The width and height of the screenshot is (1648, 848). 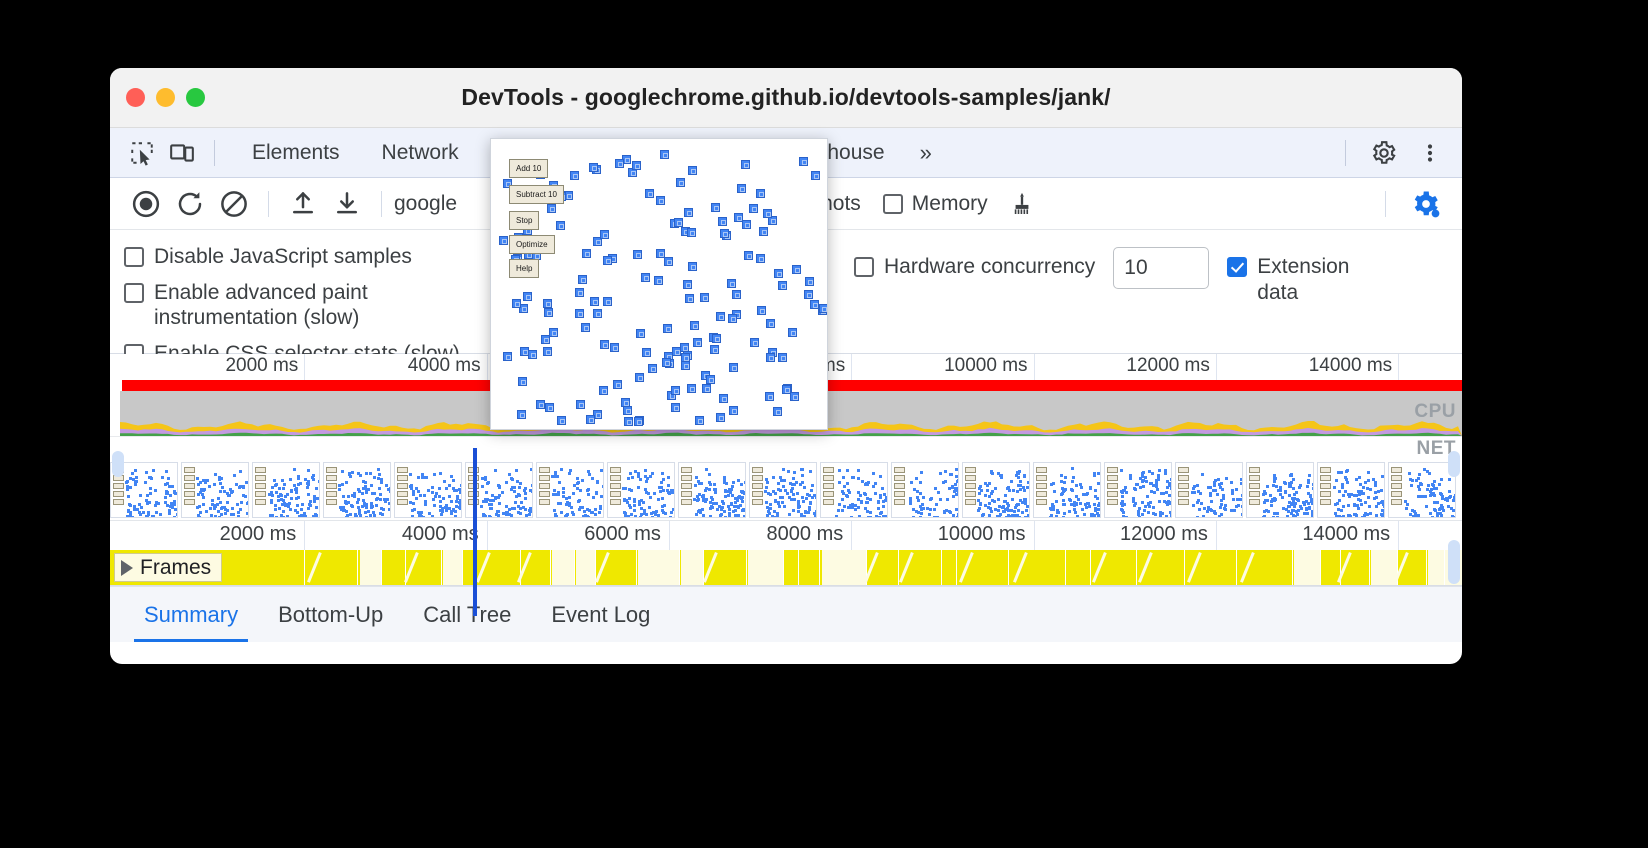 What do you see at coordinates (1022, 204) in the screenshot?
I see `collect-garbage-icon` at bounding box center [1022, 204].